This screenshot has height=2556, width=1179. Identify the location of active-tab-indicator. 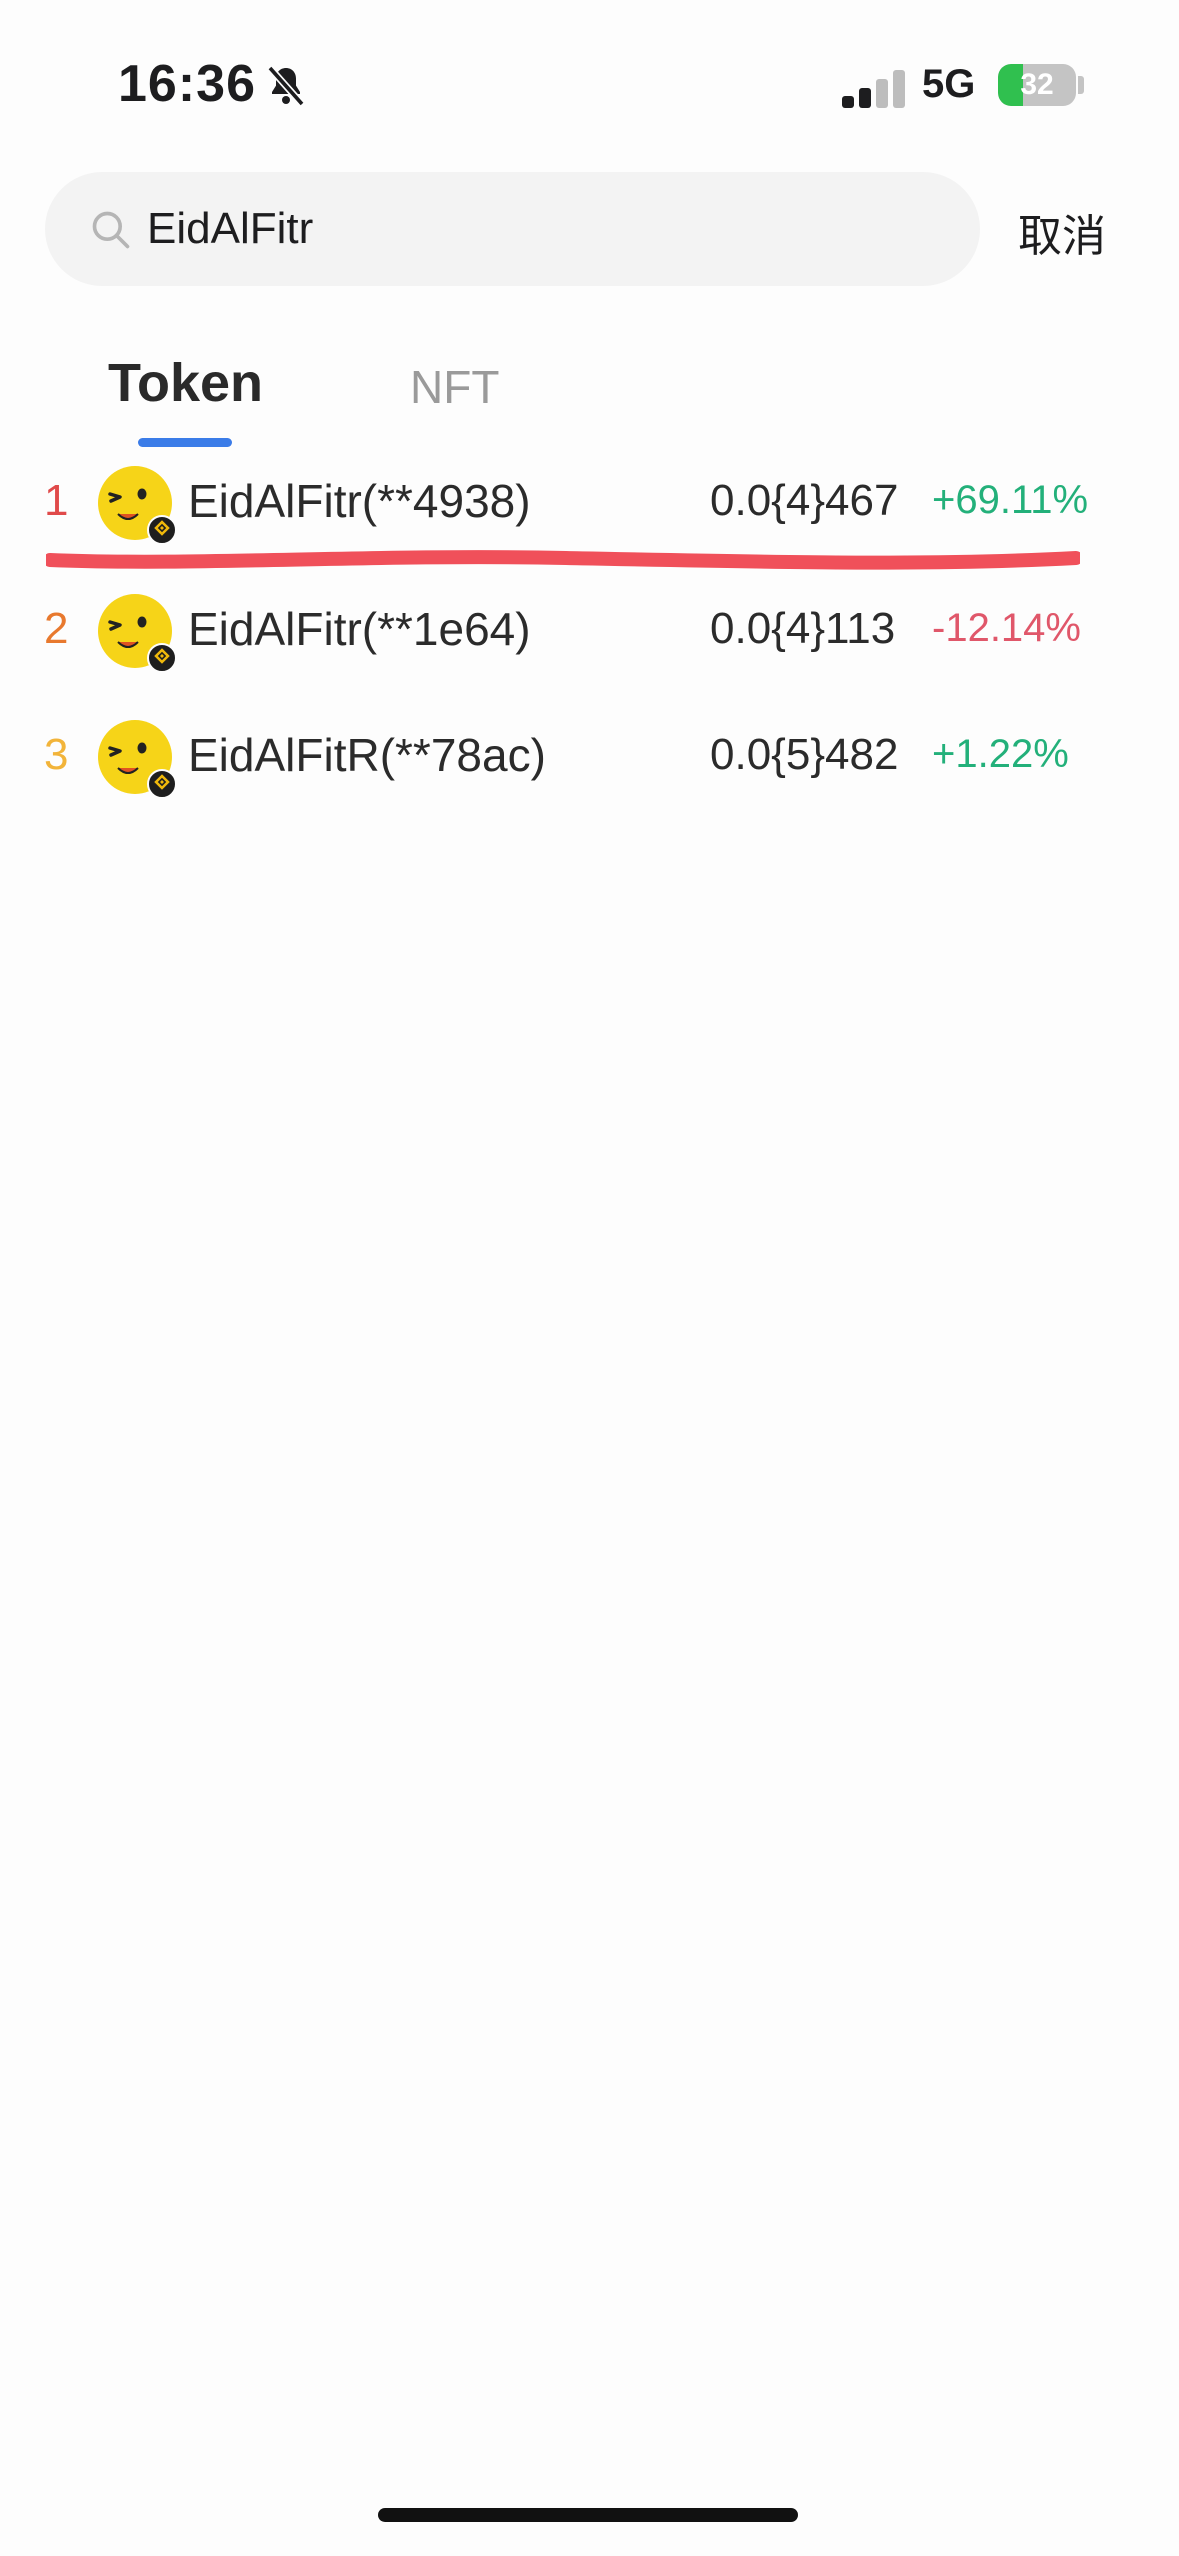
(185, 442).